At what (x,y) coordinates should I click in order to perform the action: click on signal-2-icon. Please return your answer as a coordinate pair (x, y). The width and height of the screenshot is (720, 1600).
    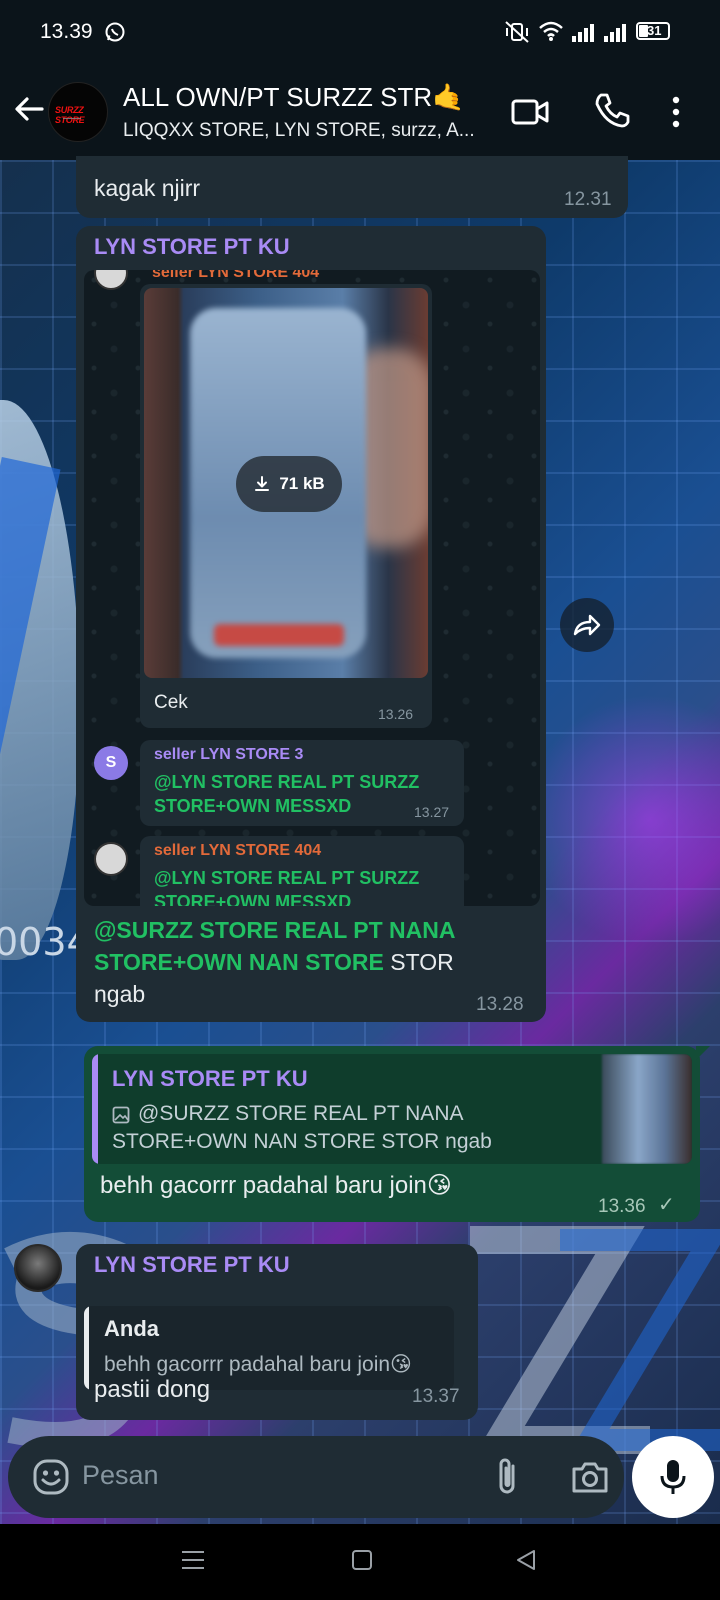
    Looking at the image, I should click on (615, 33).